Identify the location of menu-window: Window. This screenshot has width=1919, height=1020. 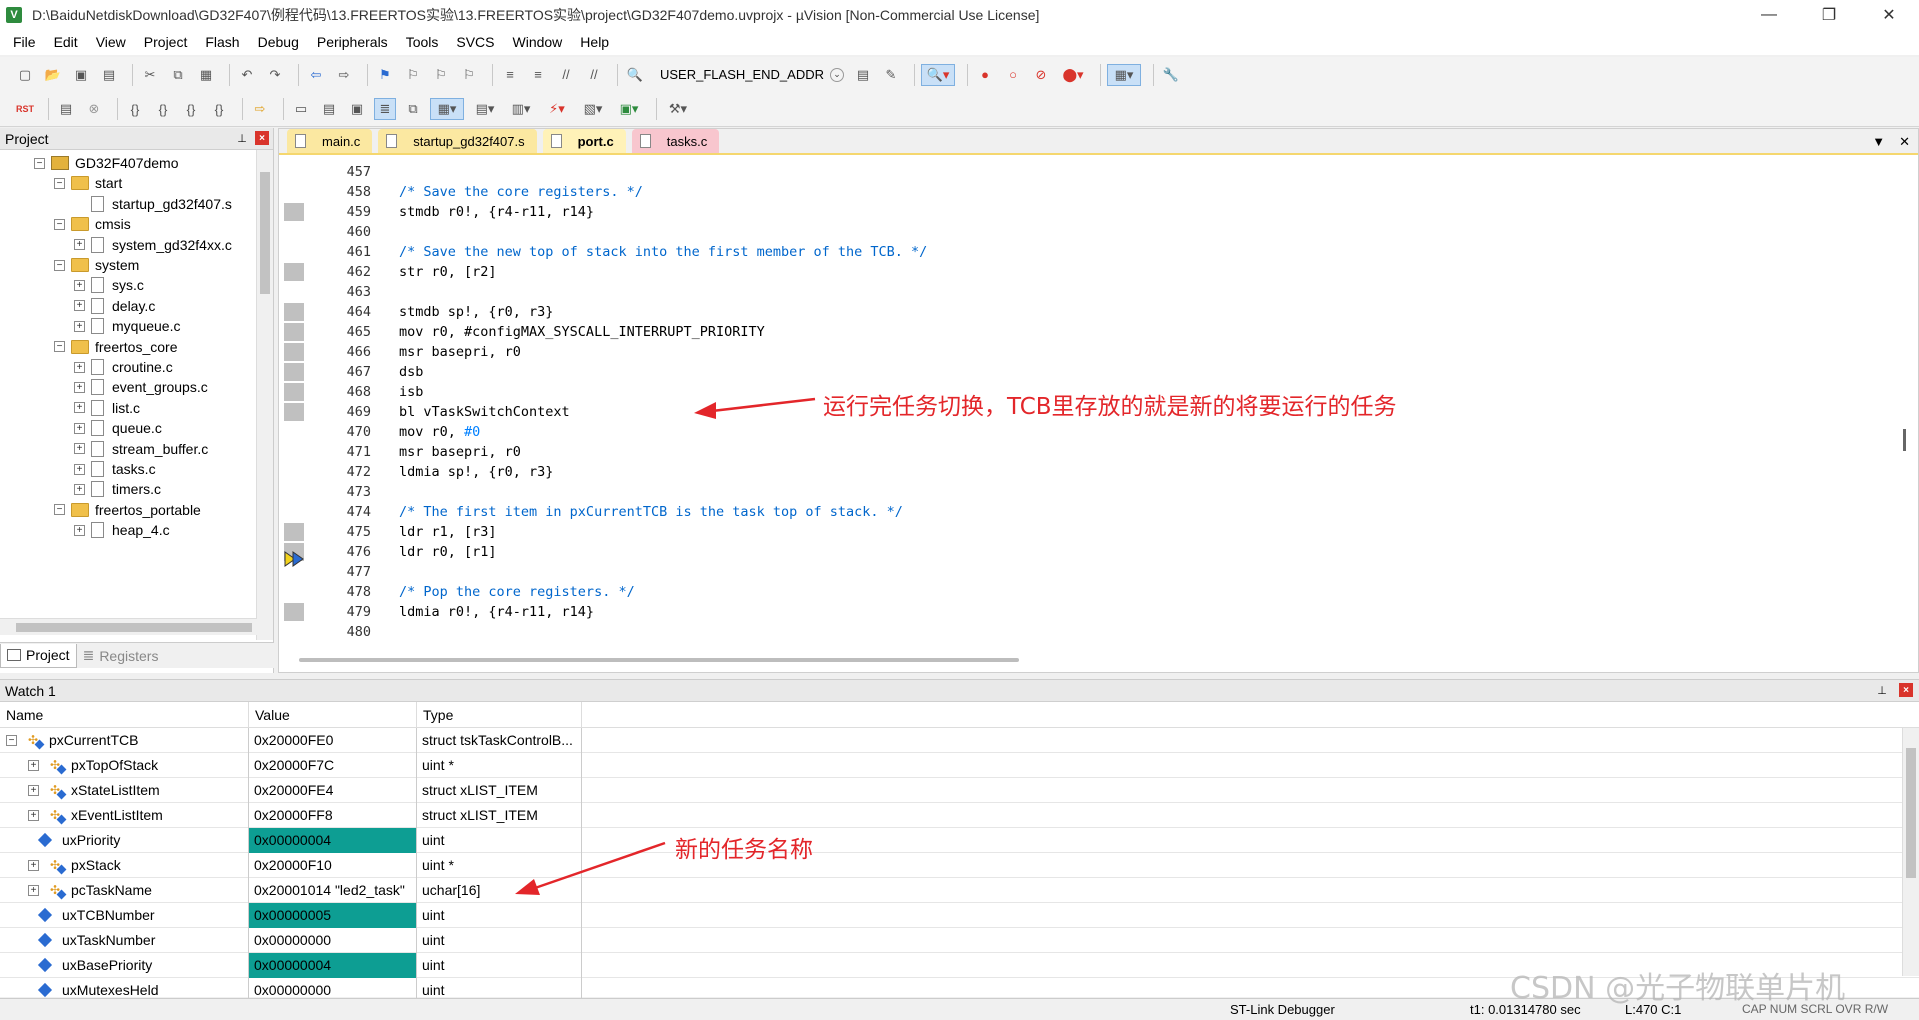
(538, 42).